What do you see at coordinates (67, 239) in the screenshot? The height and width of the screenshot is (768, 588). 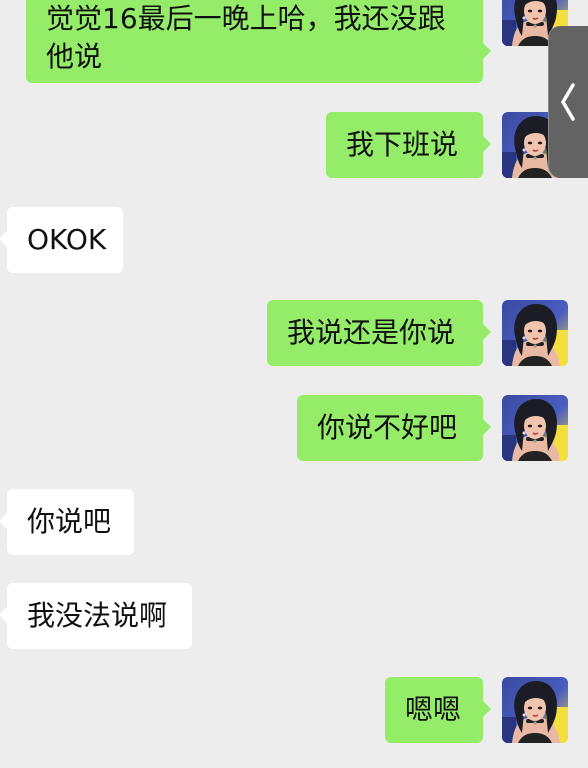 I see `message-text: OKOK` at bounding box center [67, 239].